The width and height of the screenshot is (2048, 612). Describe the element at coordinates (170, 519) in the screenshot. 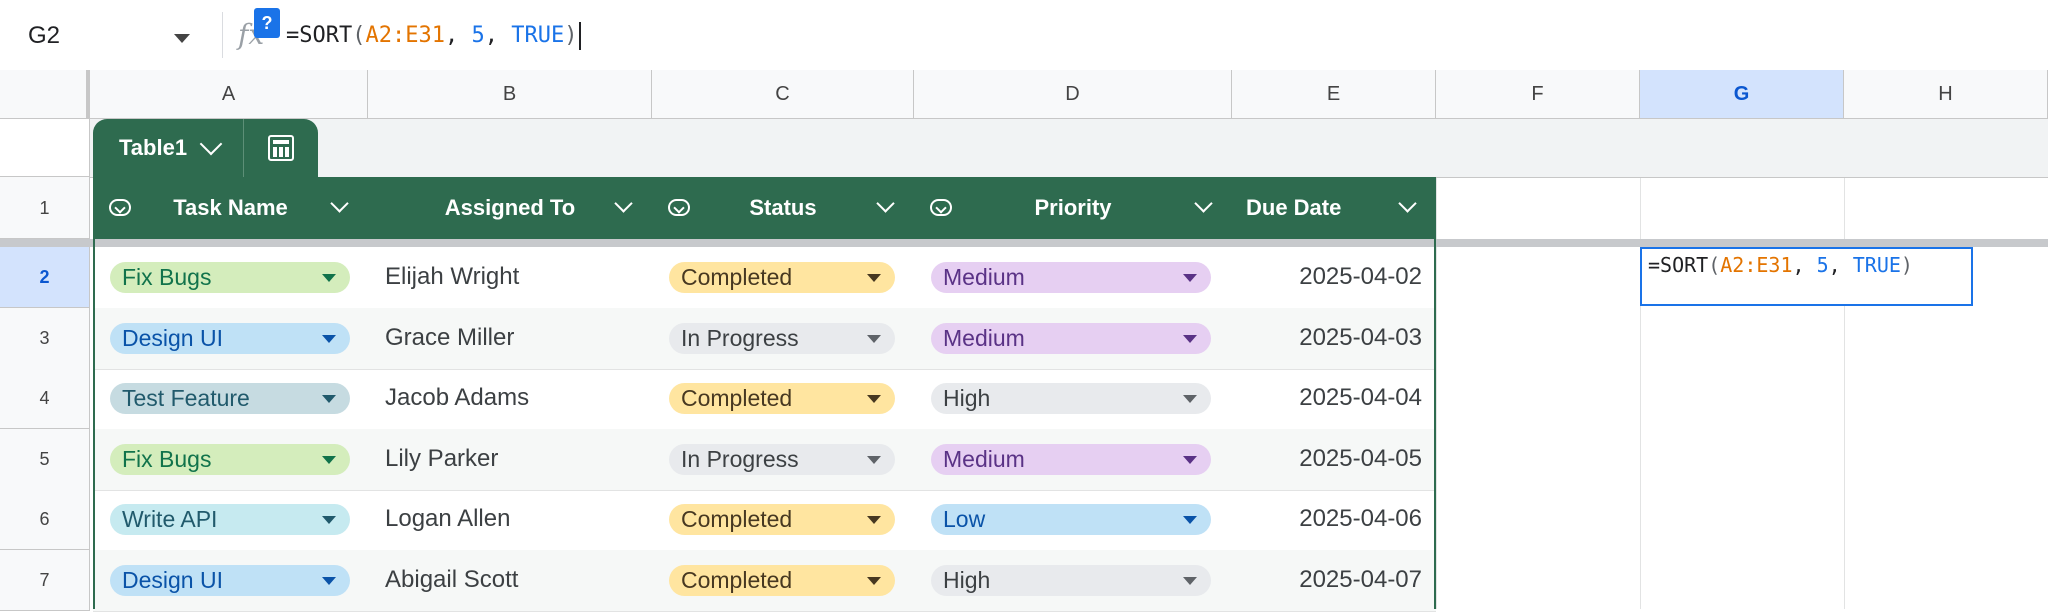

I see `task-name-chip-label: Write API` at that location.